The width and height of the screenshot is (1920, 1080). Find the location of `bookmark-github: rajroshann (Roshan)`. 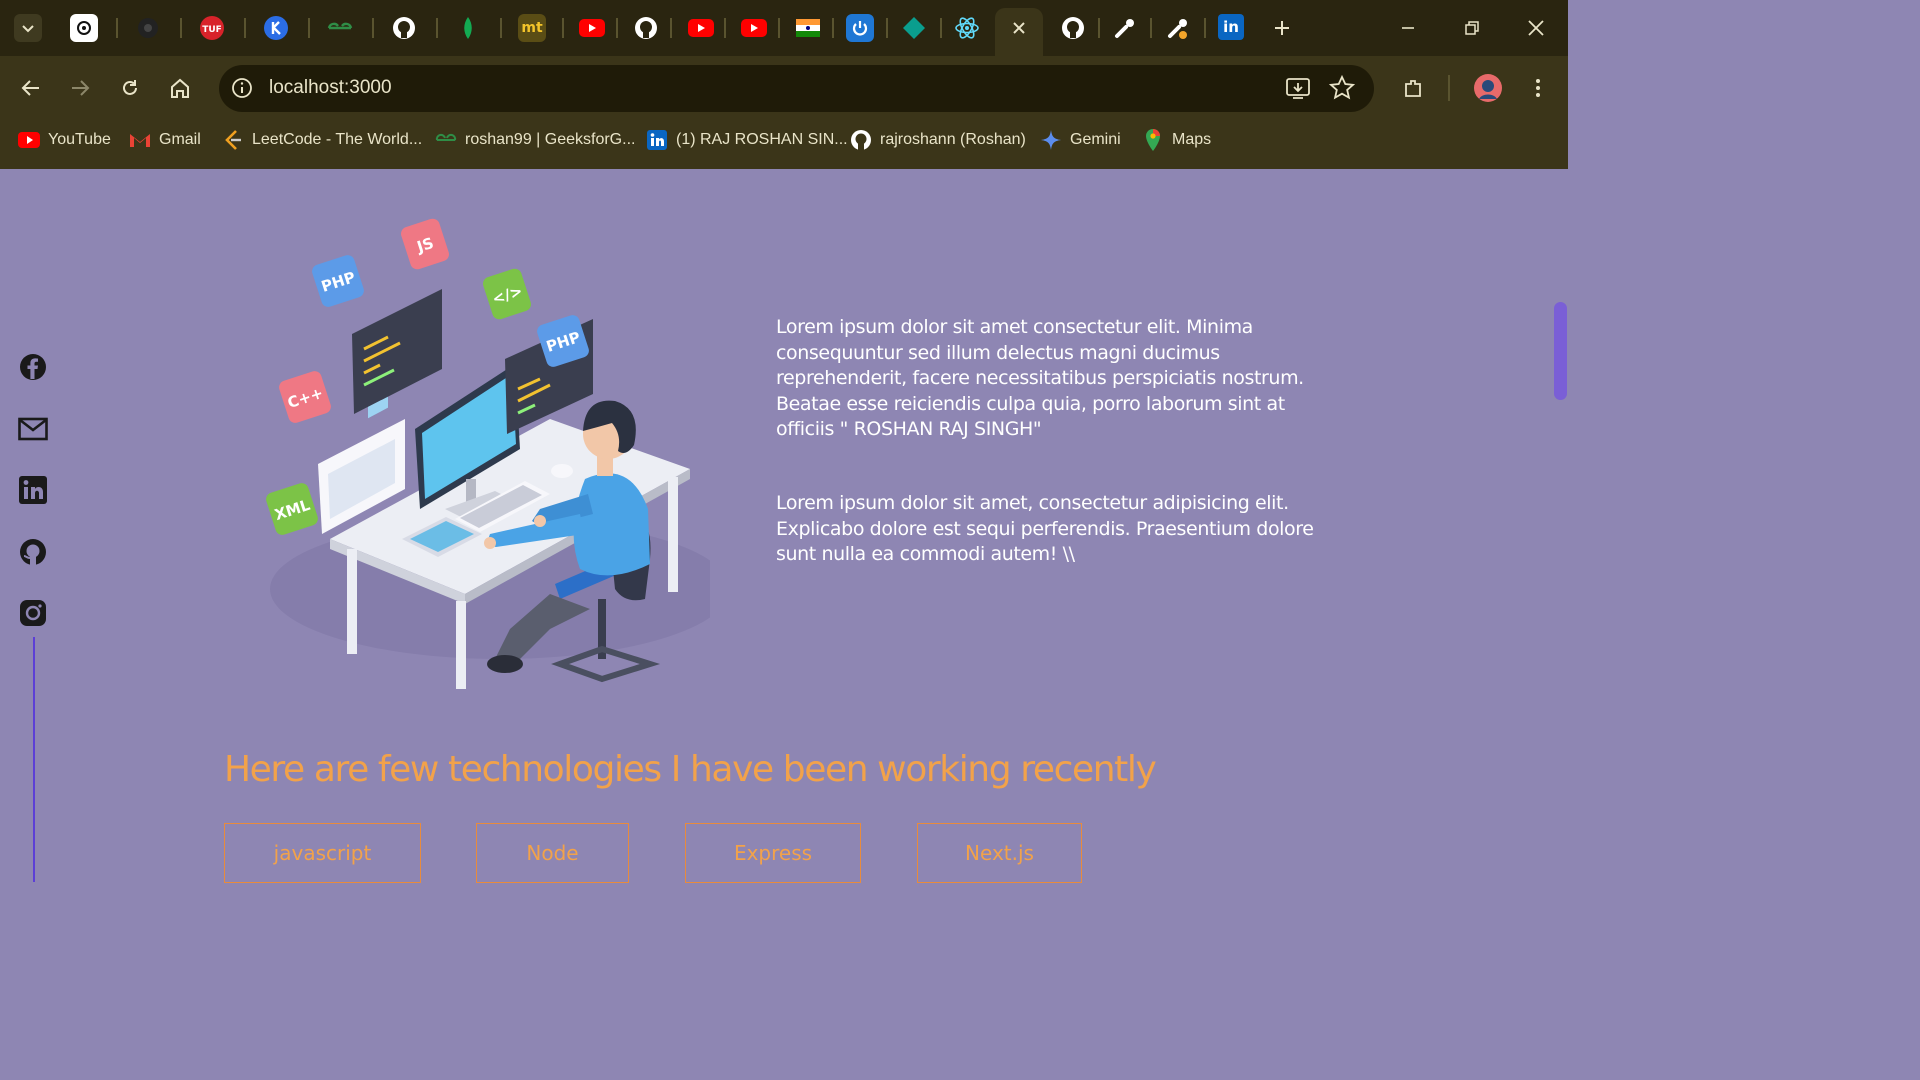

bookmark-github: rajroshann (Roshan) is located at coordinates (938, 140).